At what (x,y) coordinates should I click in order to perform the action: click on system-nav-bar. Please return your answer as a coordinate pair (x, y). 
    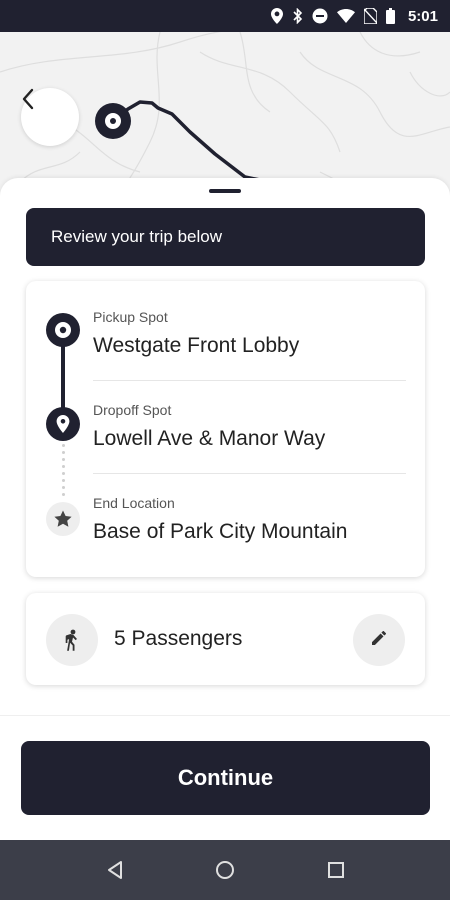
    Looking at the image, I should click on (225, 870).